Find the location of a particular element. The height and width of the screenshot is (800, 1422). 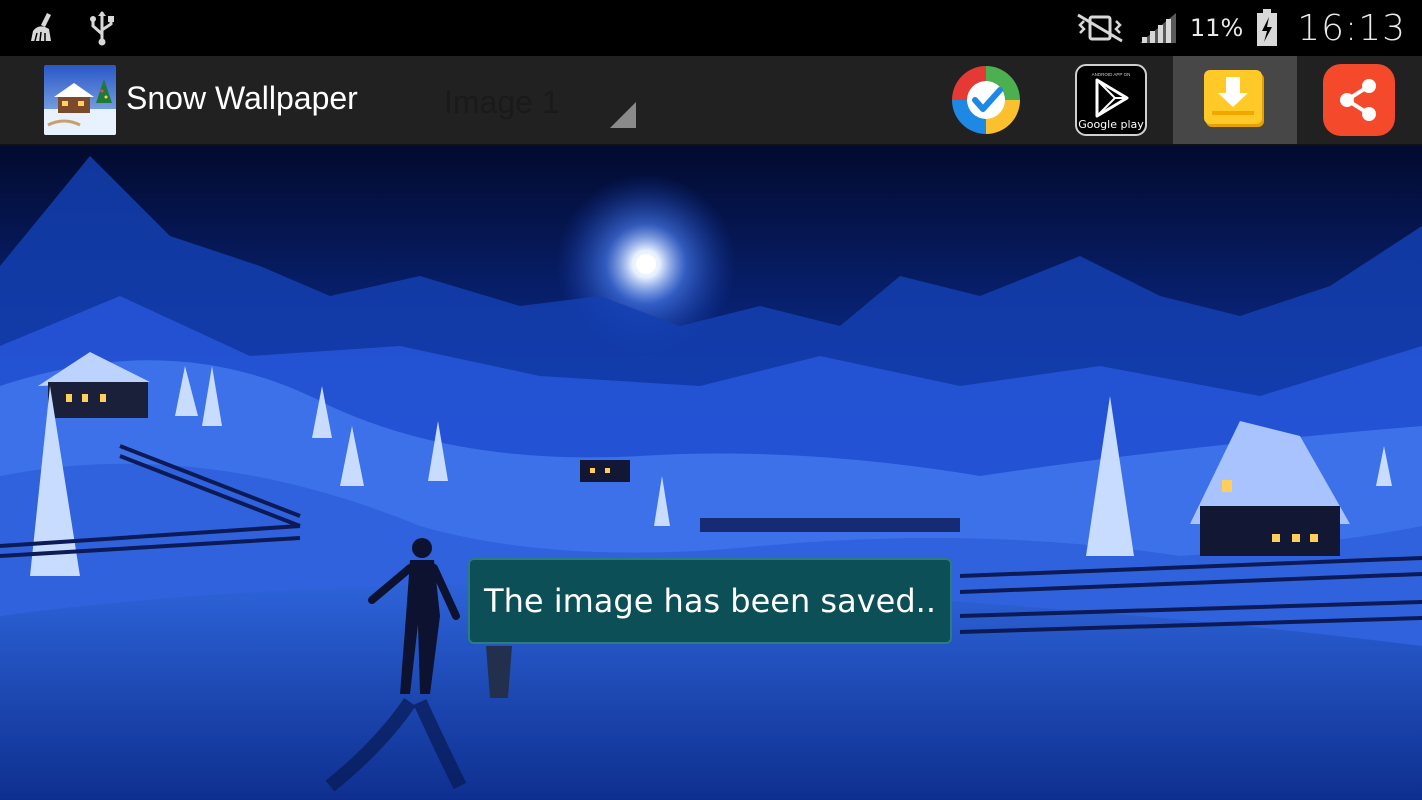

toast-message: The image has been saved.. is located at coordinates (710, 601).